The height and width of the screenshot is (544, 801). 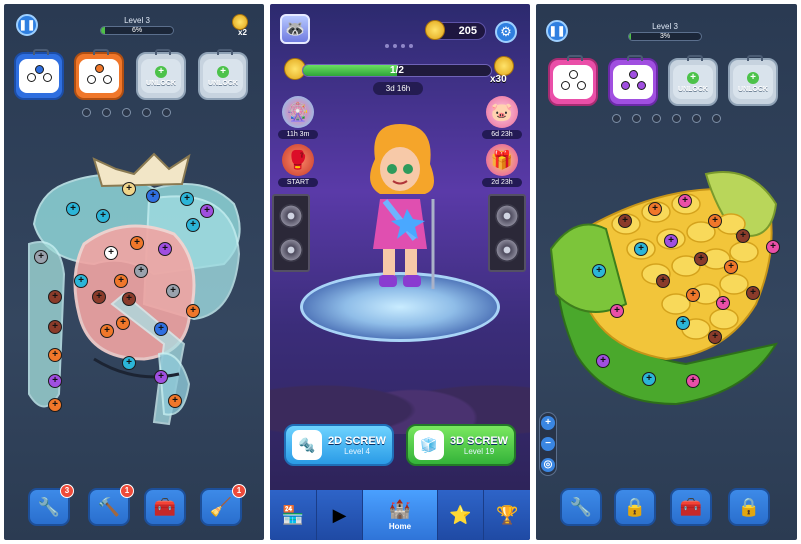 I want to click on tool-badge: 3, so click(x=67, y=491).